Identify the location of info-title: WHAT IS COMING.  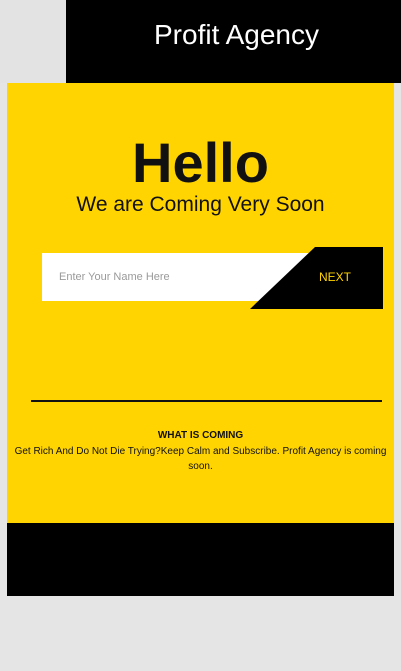
(200, 435).